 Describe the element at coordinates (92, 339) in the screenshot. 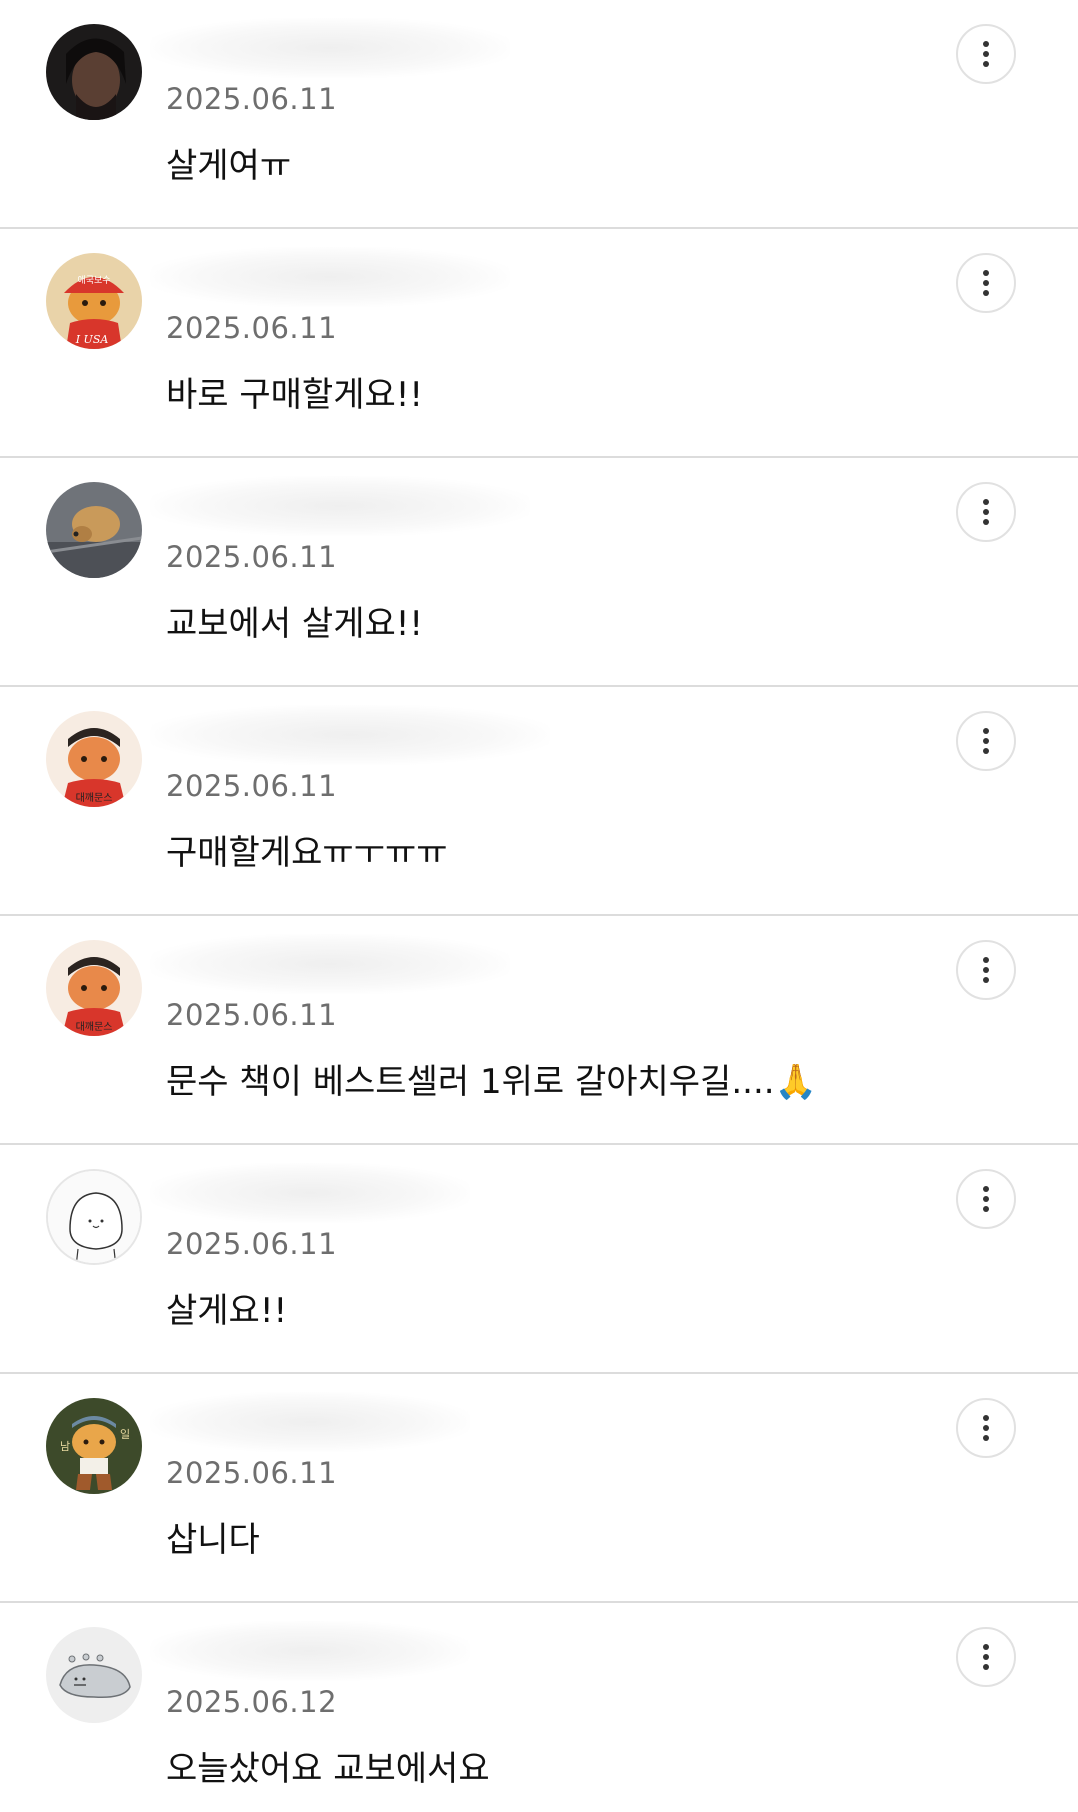

I see `shirt-text: I USA` at that location.